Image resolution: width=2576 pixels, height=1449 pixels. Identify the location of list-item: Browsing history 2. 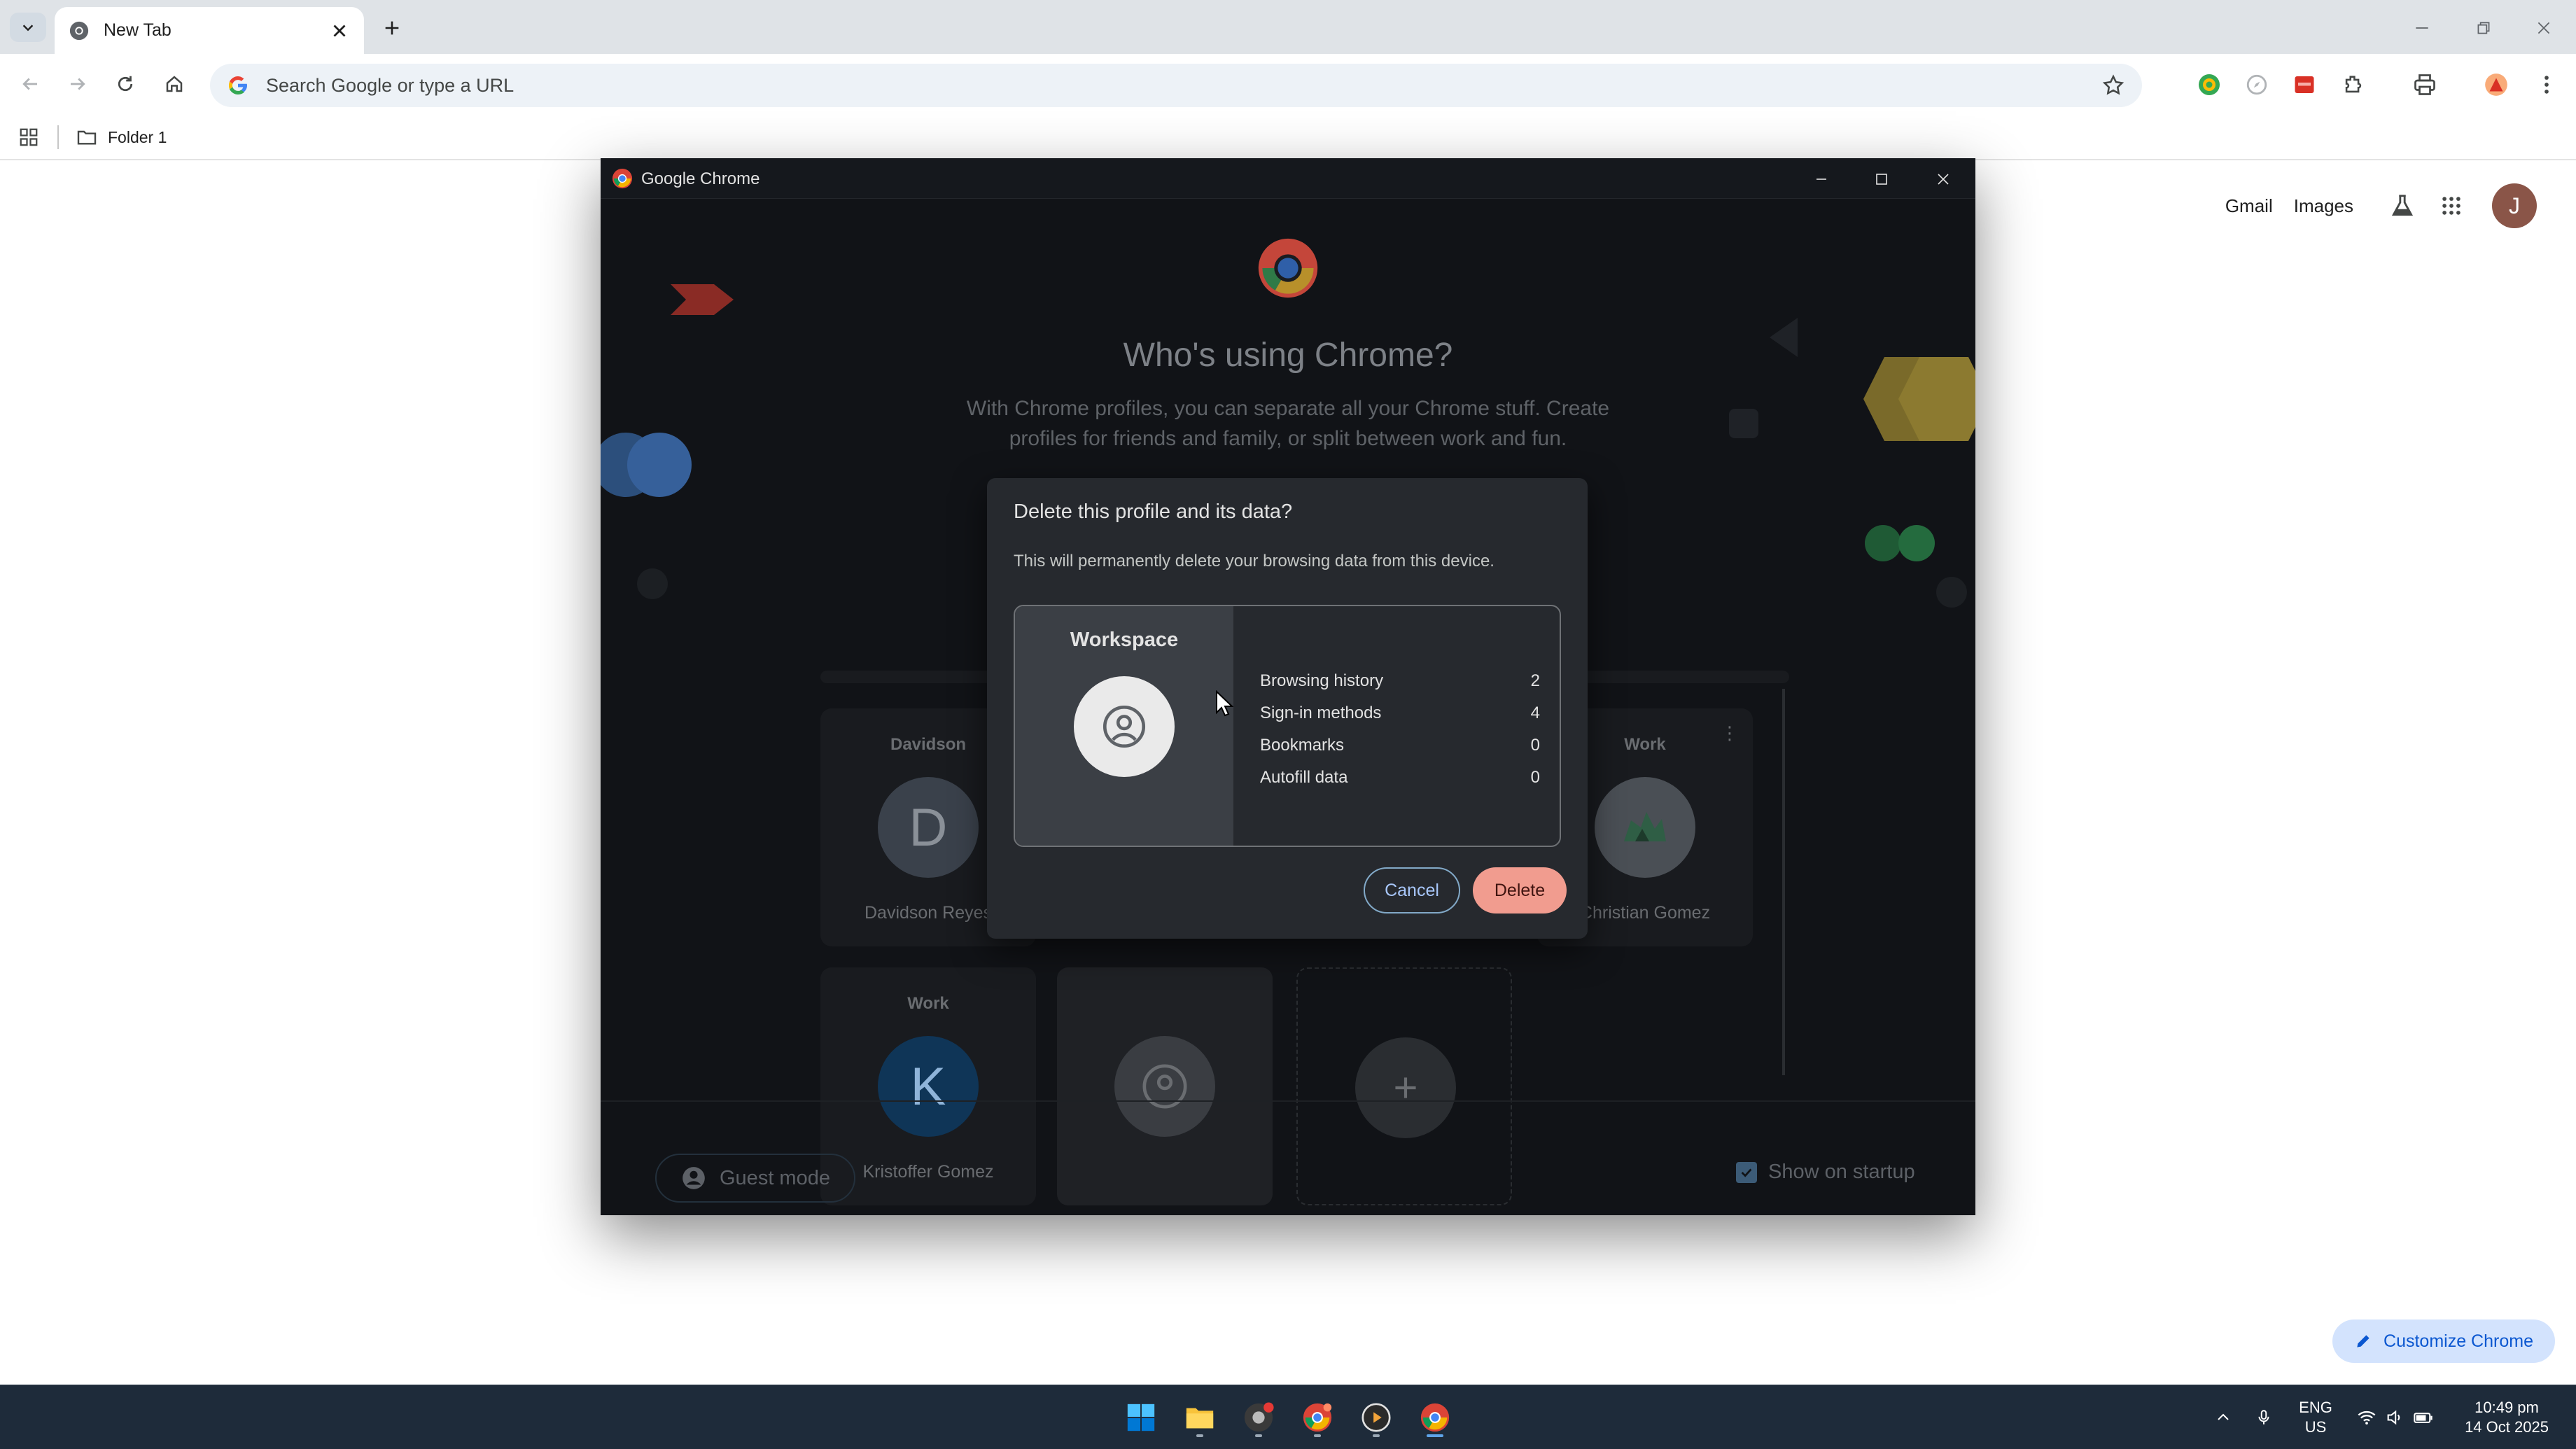
(1400, 681).